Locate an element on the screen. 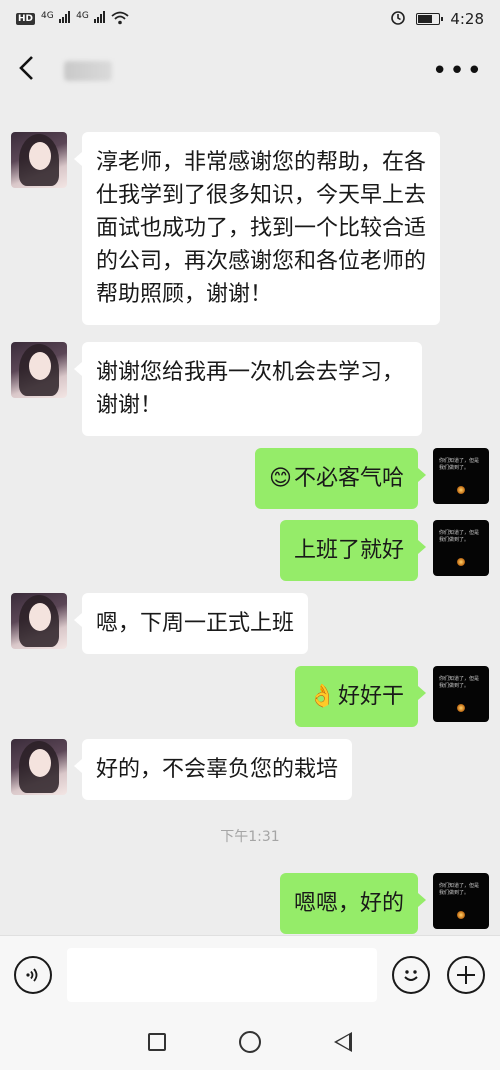 This screenshot has height=1070, width=500. status-left: HD 4G 4G is located at coordinates (72, 19).